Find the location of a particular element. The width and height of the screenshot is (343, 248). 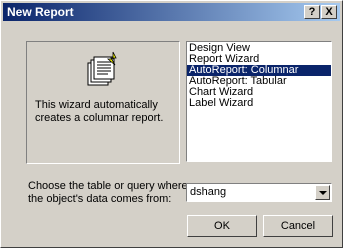

wizard-list-item: Label Wizard is located at coordinates (259, 103).